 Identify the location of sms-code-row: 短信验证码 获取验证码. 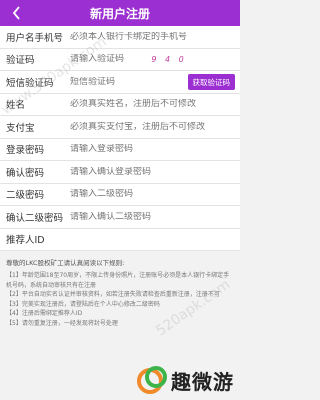
(120, 82).